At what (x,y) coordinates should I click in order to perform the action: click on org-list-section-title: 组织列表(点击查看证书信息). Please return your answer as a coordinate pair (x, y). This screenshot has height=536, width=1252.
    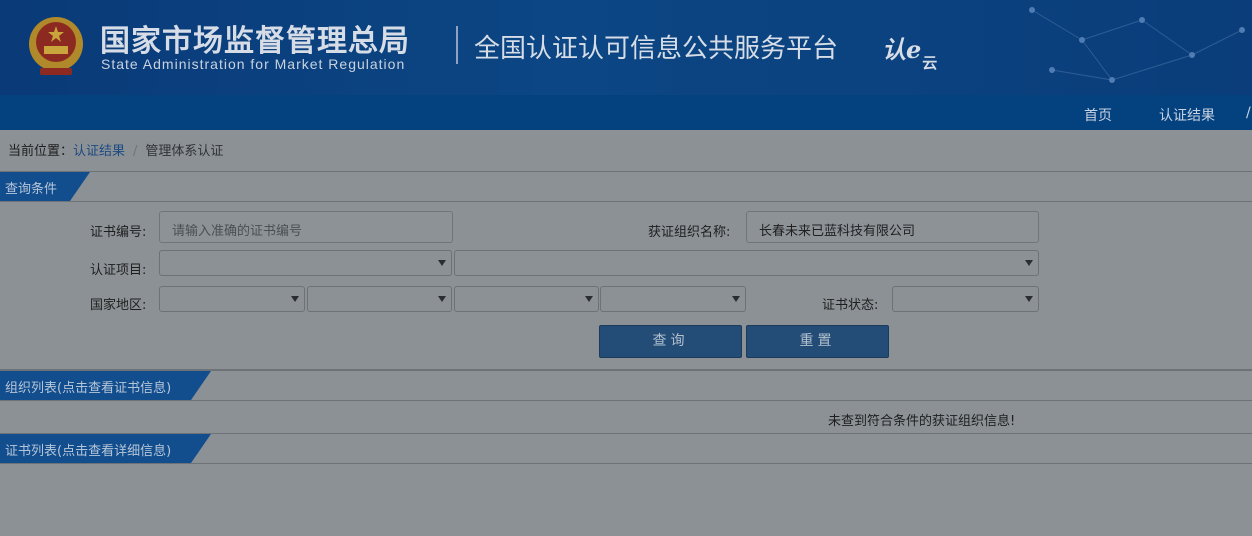
    Looking at the image, I should click on (88, 388).